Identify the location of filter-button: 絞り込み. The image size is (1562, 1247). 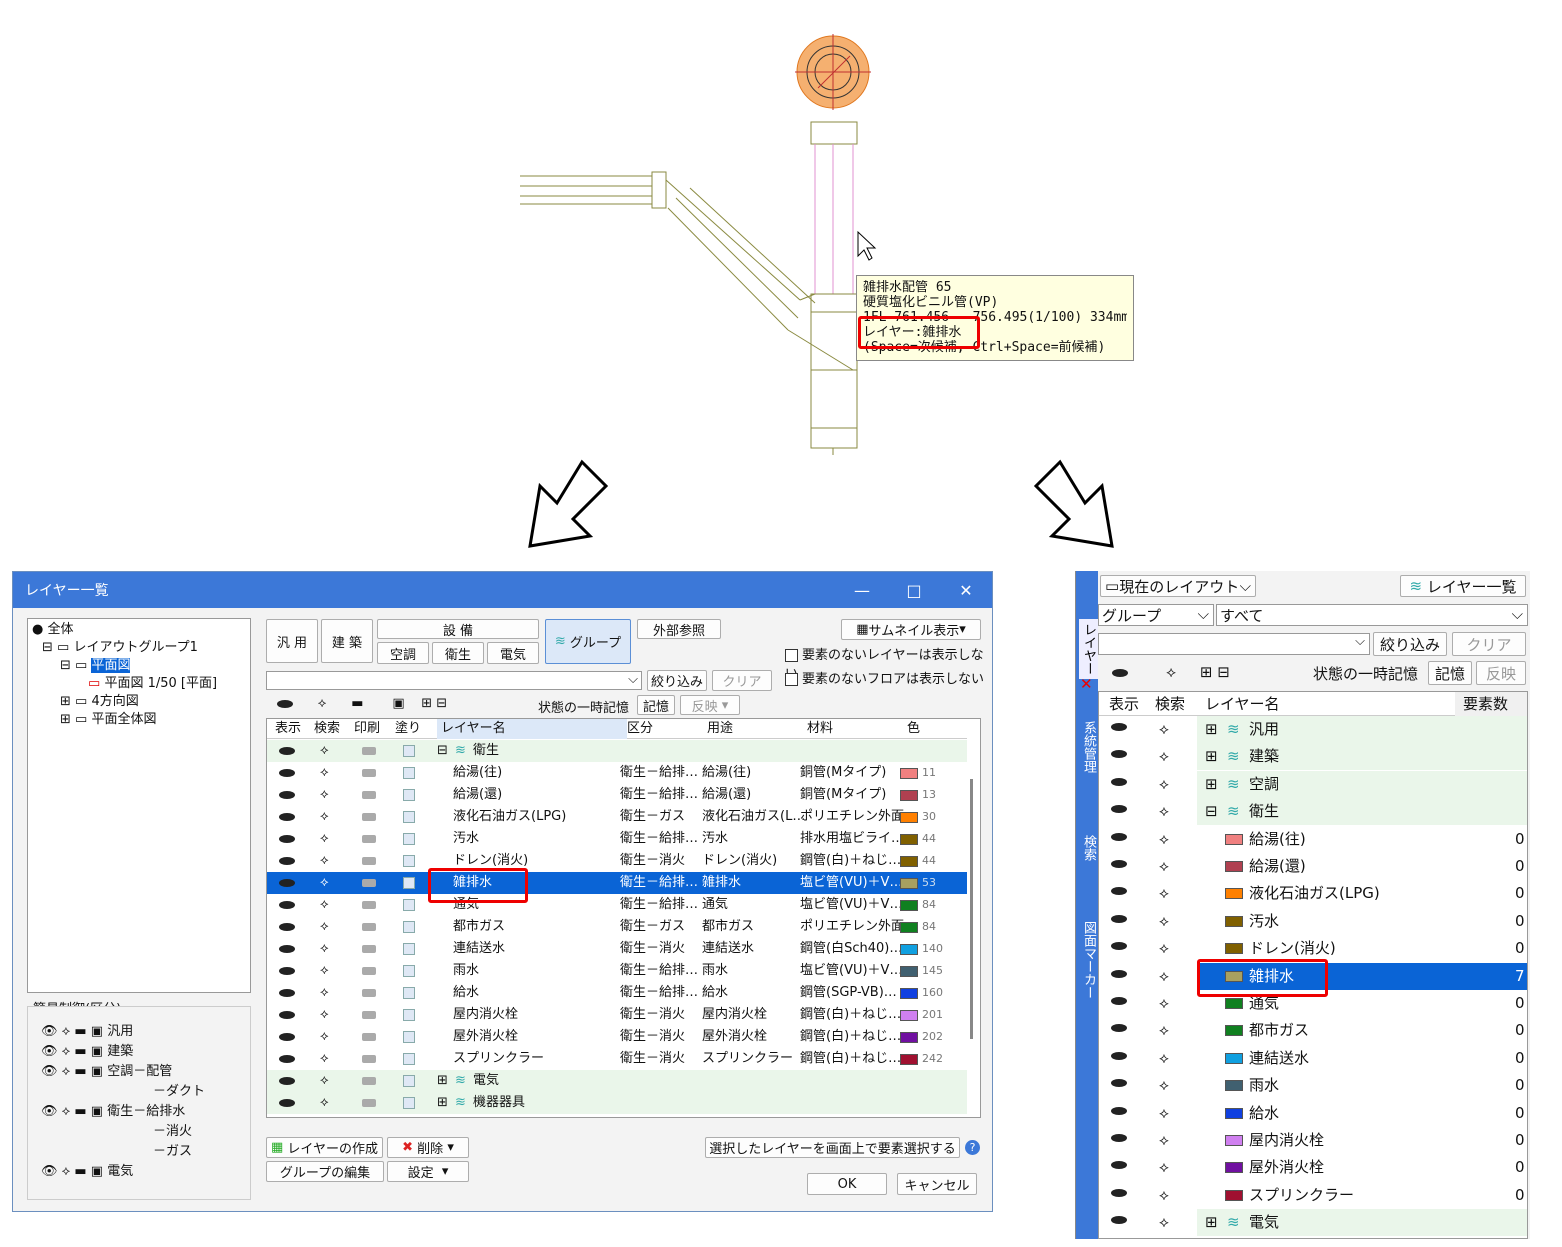
(677, 680).